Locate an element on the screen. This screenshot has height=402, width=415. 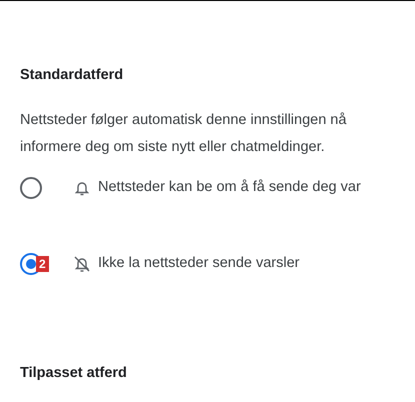
radio-button is located at coordinates (31, 188).